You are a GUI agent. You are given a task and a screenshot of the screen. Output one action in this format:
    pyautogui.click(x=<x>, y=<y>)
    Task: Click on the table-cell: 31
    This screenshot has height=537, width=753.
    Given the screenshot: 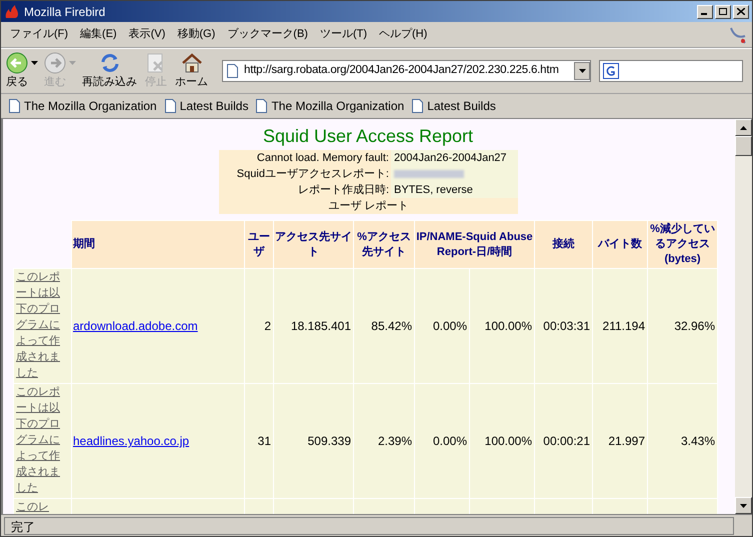 What is the action you would take?
    pyautogui.click(x=259, y=441)
    